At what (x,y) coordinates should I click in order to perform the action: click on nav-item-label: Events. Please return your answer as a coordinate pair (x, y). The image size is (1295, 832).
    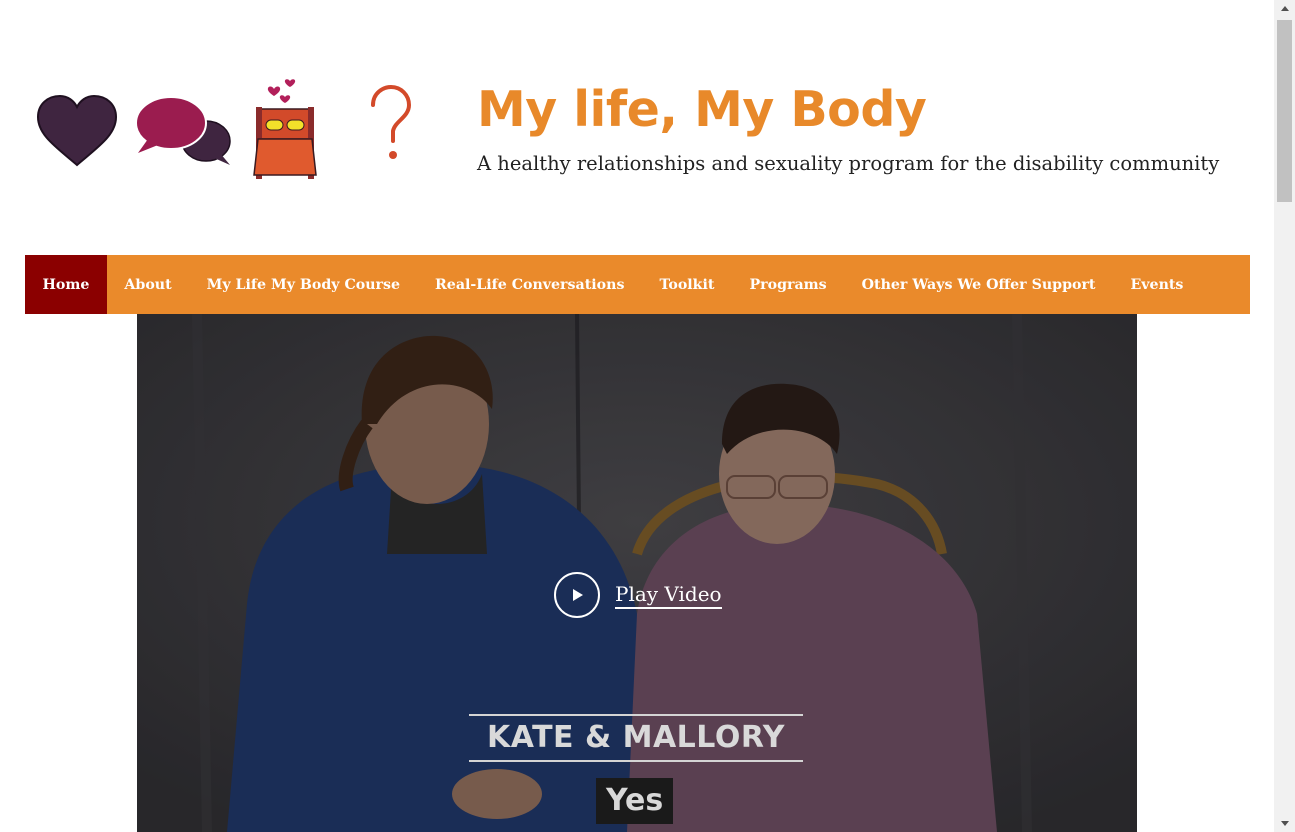
    Looking at the image, I should click on (1157, 284).